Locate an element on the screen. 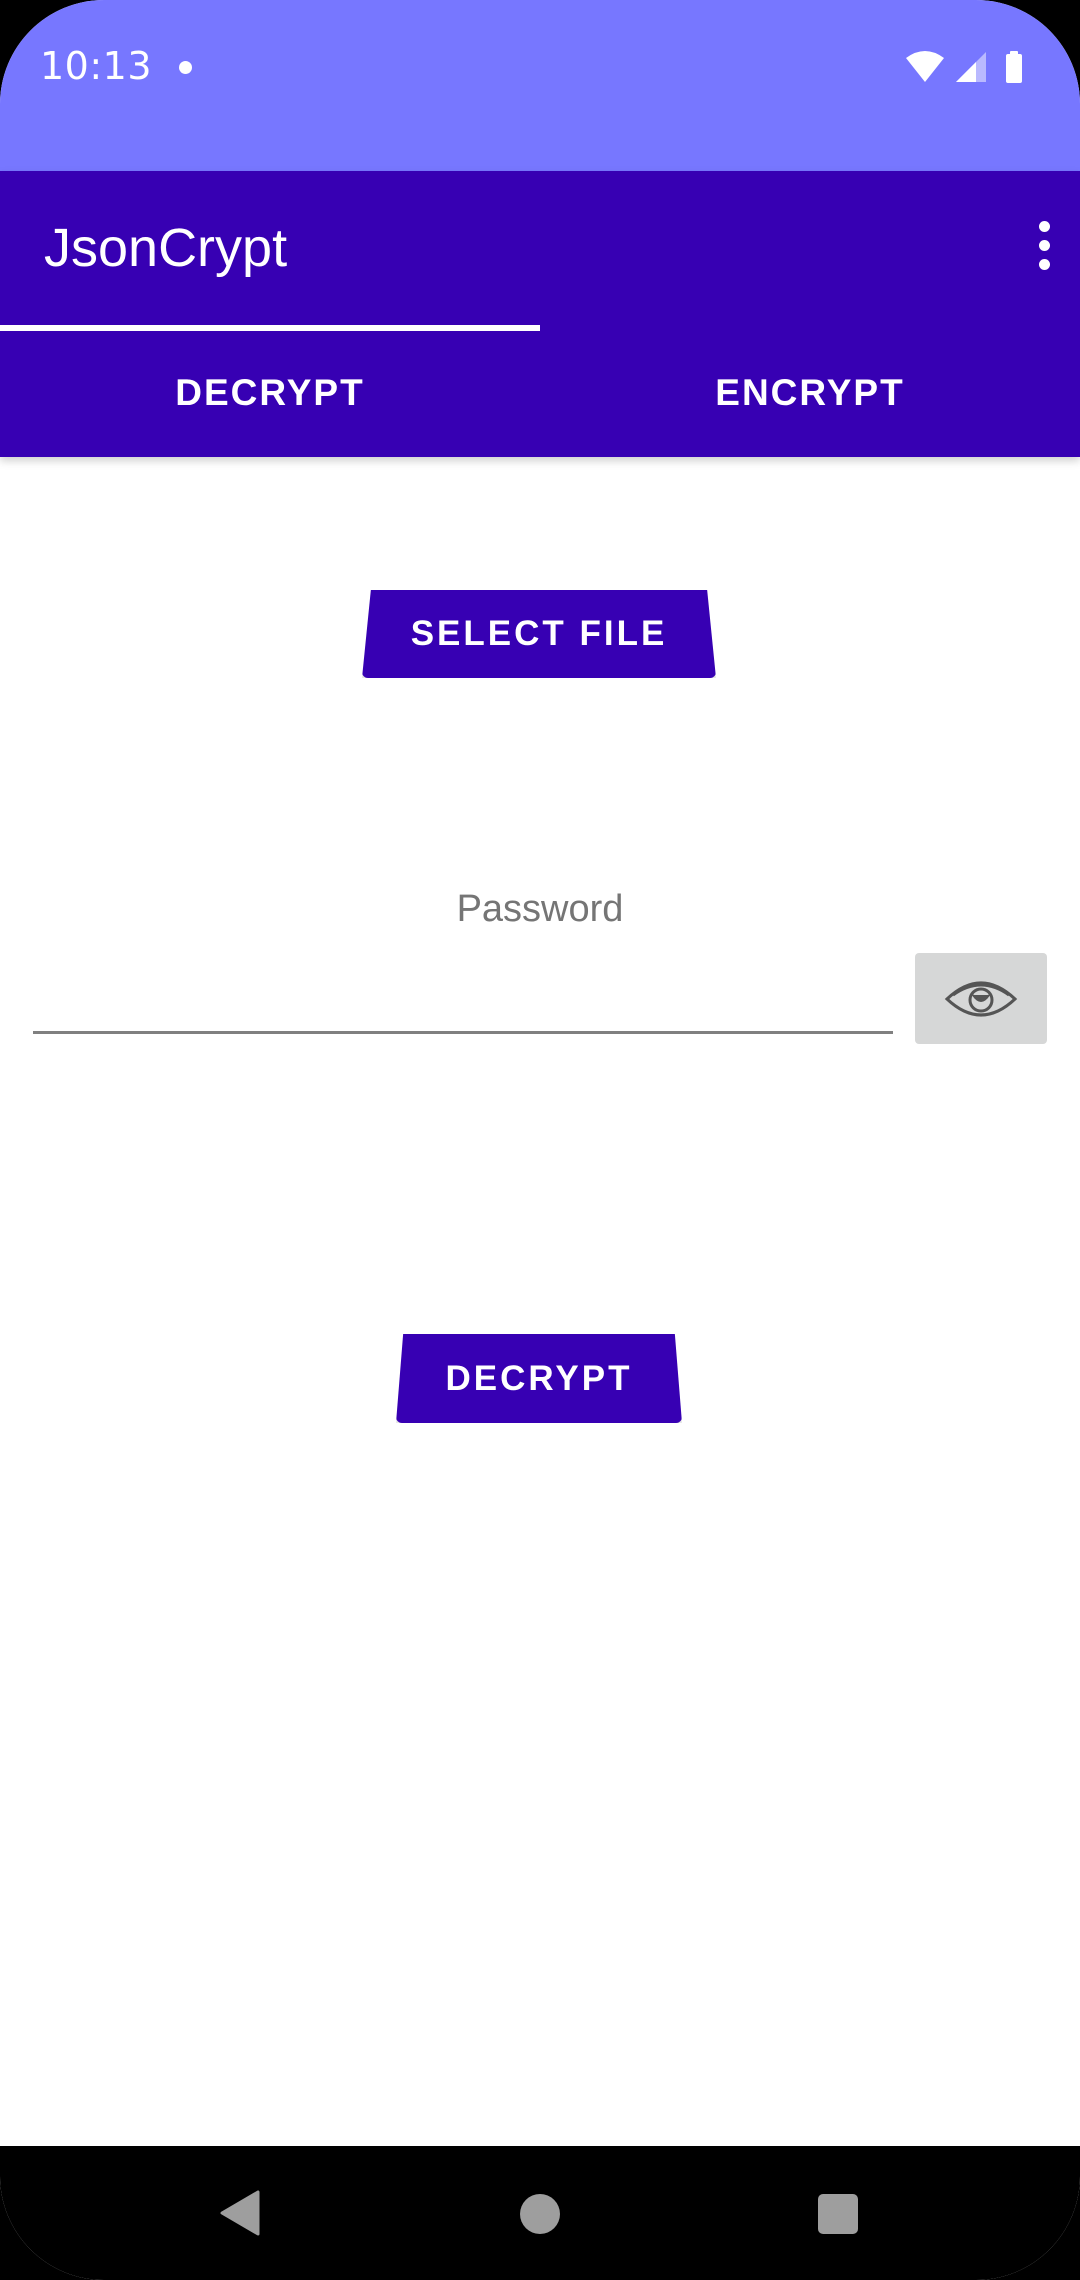 The image size is (1080, 2280). password-visibility-toggle is located at coordinates (981, 998).